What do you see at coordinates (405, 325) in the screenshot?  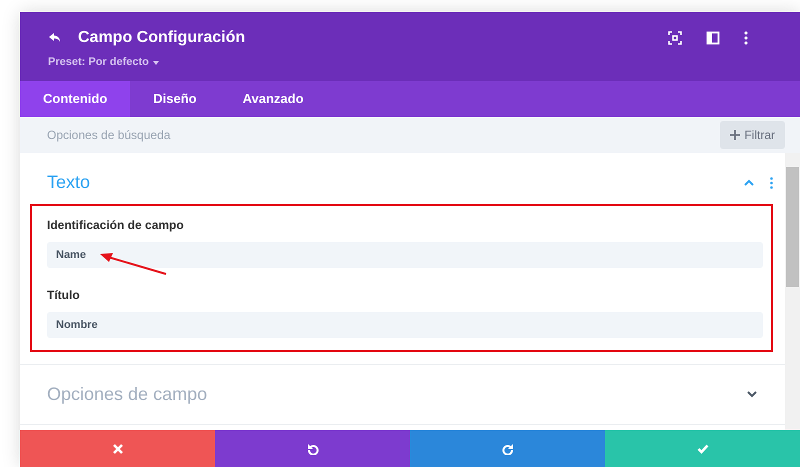 I see `text-field: Nombre` at bounding box center [405, 325].